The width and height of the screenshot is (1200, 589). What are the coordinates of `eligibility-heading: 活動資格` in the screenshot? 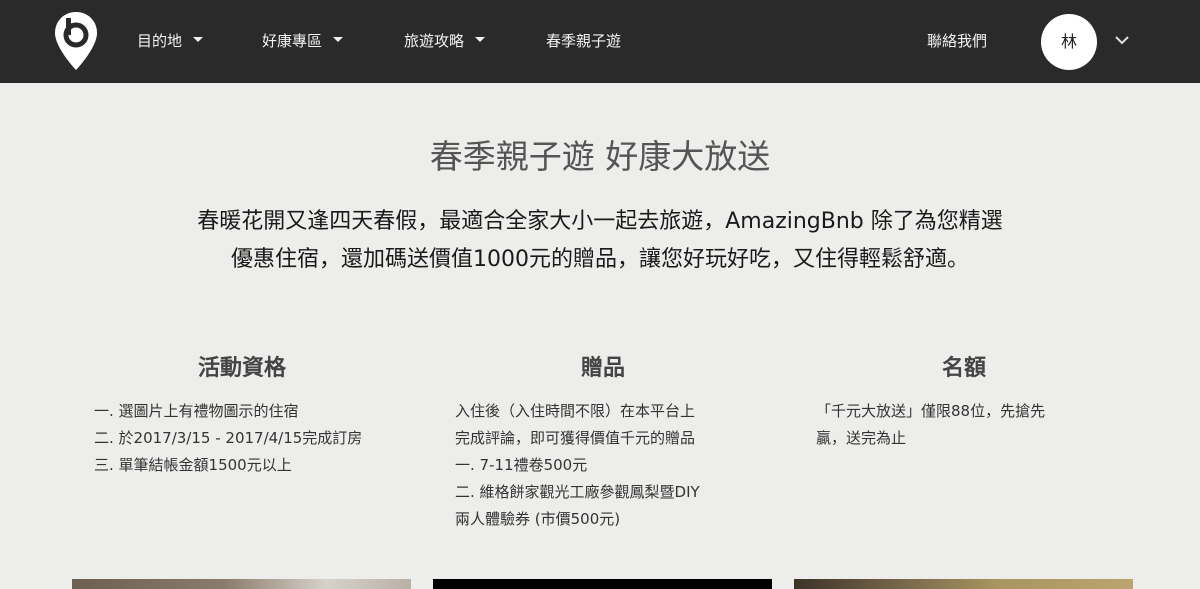 It's located at (241, 368).